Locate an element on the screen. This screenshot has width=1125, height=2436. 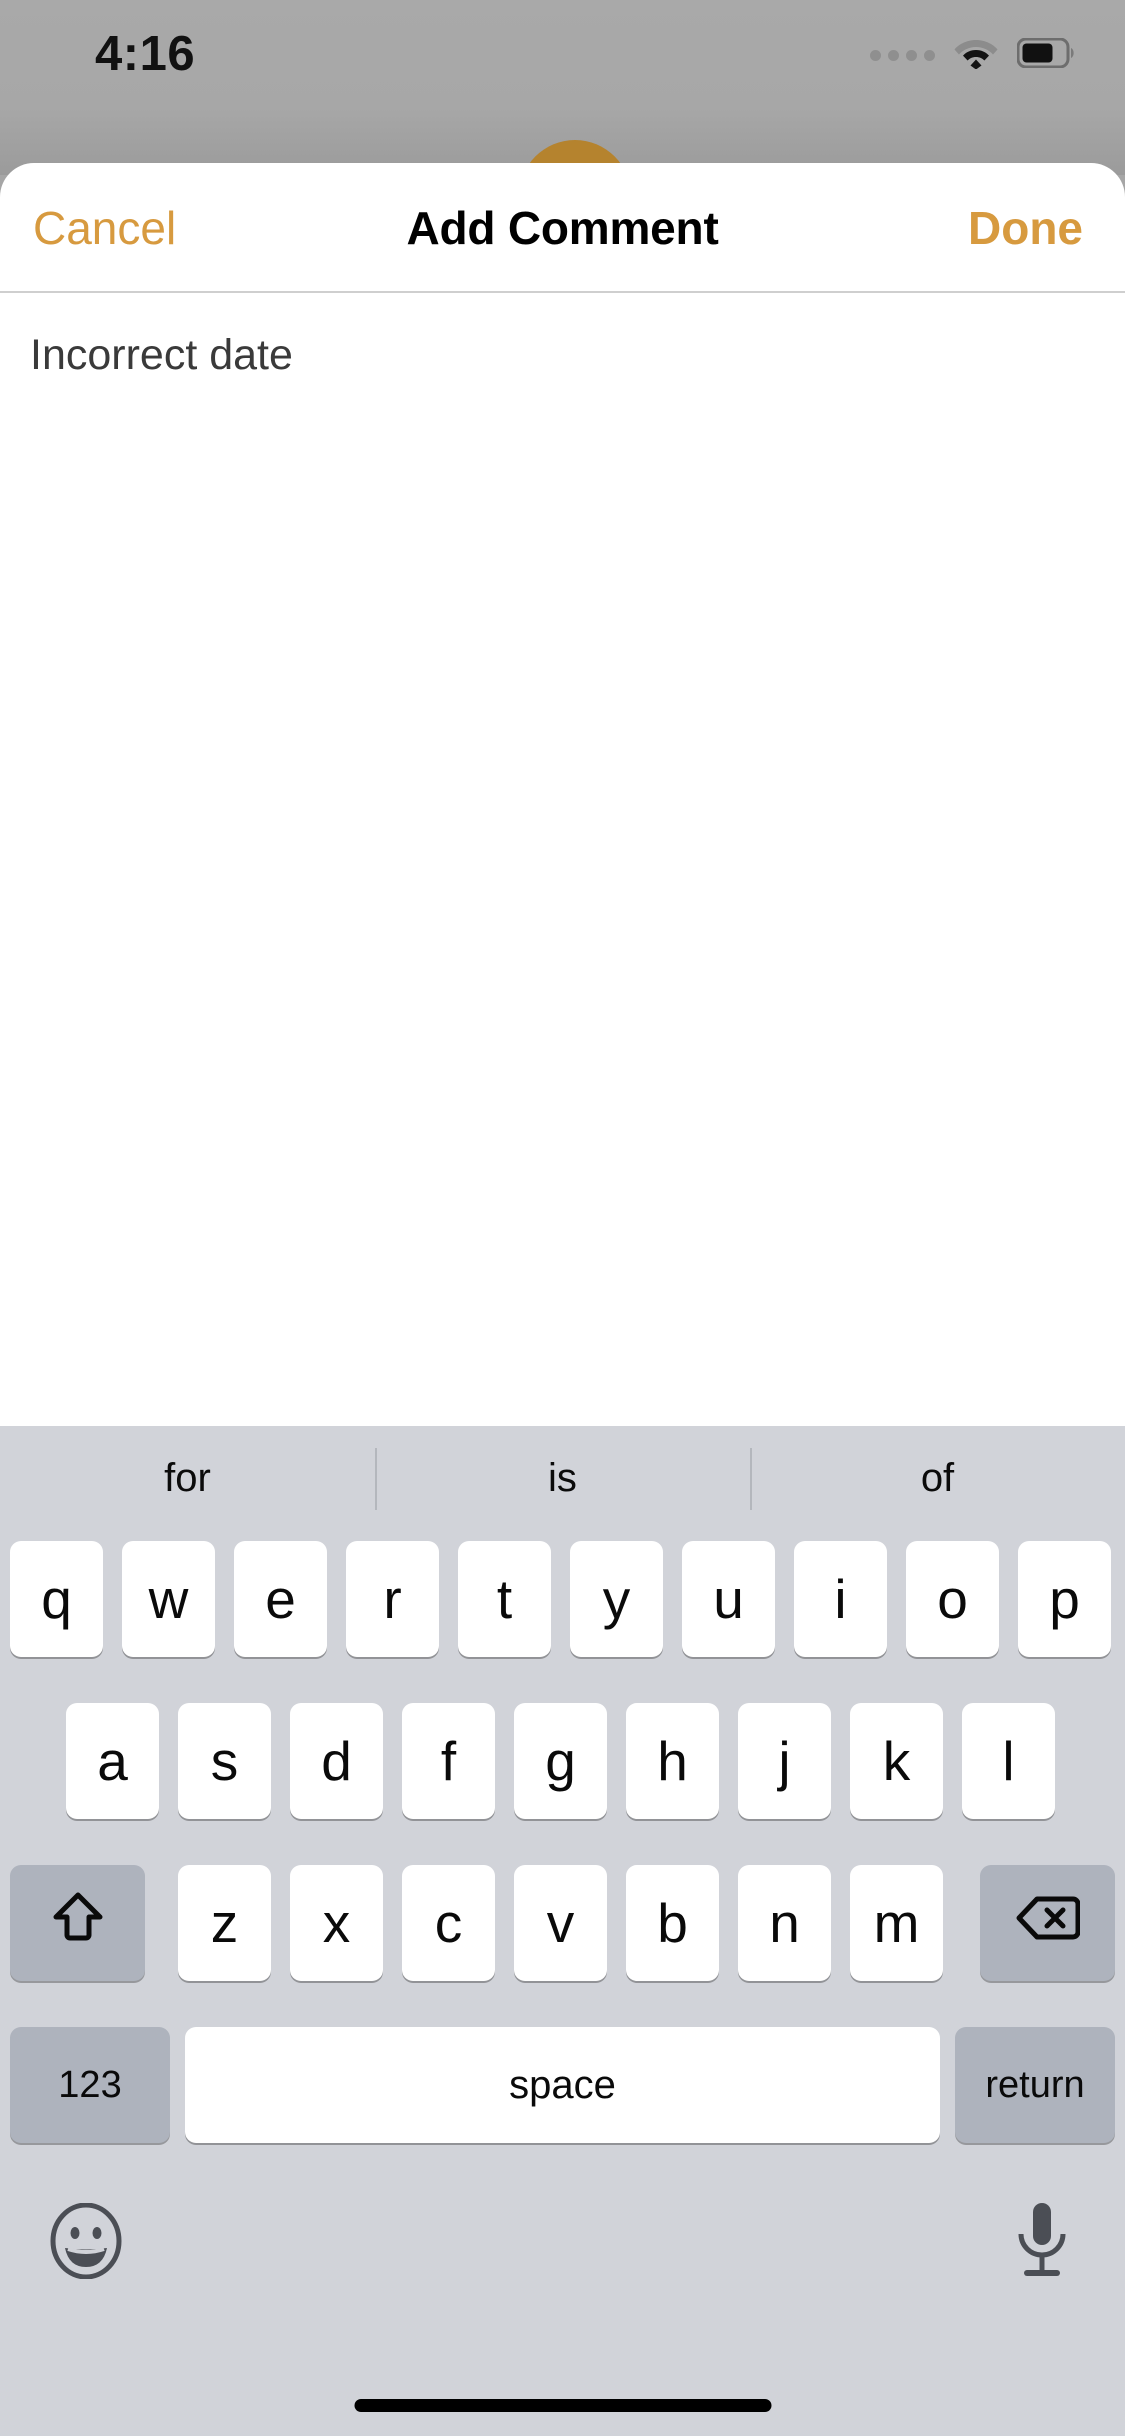
key-o: o is located at coordinates (952, 1599).